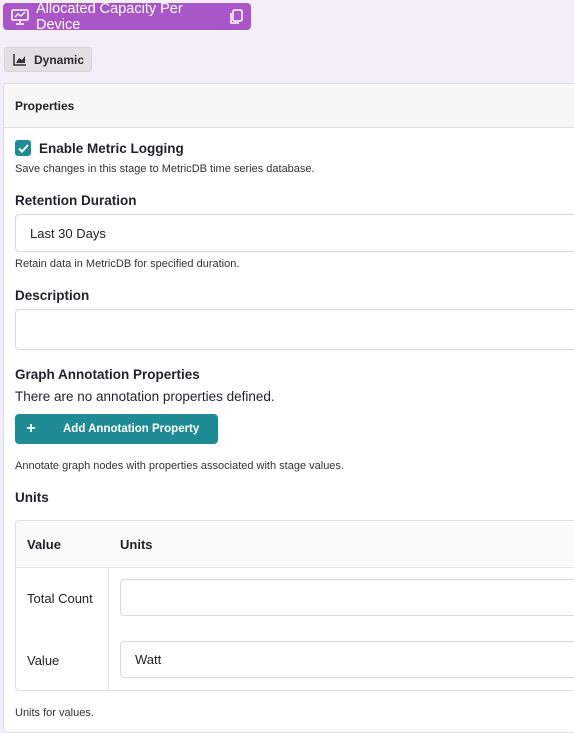 The height and width of the screenshot is (733, 574). What do you see at coordinates (60, 598) in the screenshot?
I see `units-row-1-value: Total Count` at bounding box center [60, 598].